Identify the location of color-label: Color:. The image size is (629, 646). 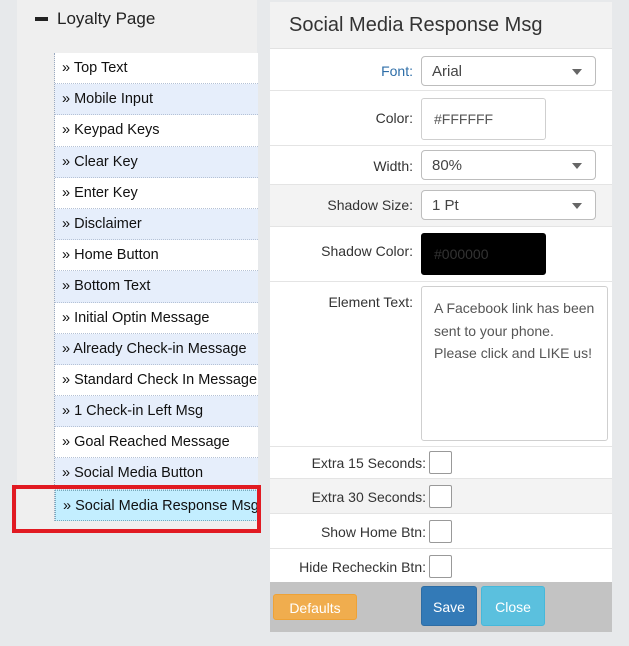
(394, 118).